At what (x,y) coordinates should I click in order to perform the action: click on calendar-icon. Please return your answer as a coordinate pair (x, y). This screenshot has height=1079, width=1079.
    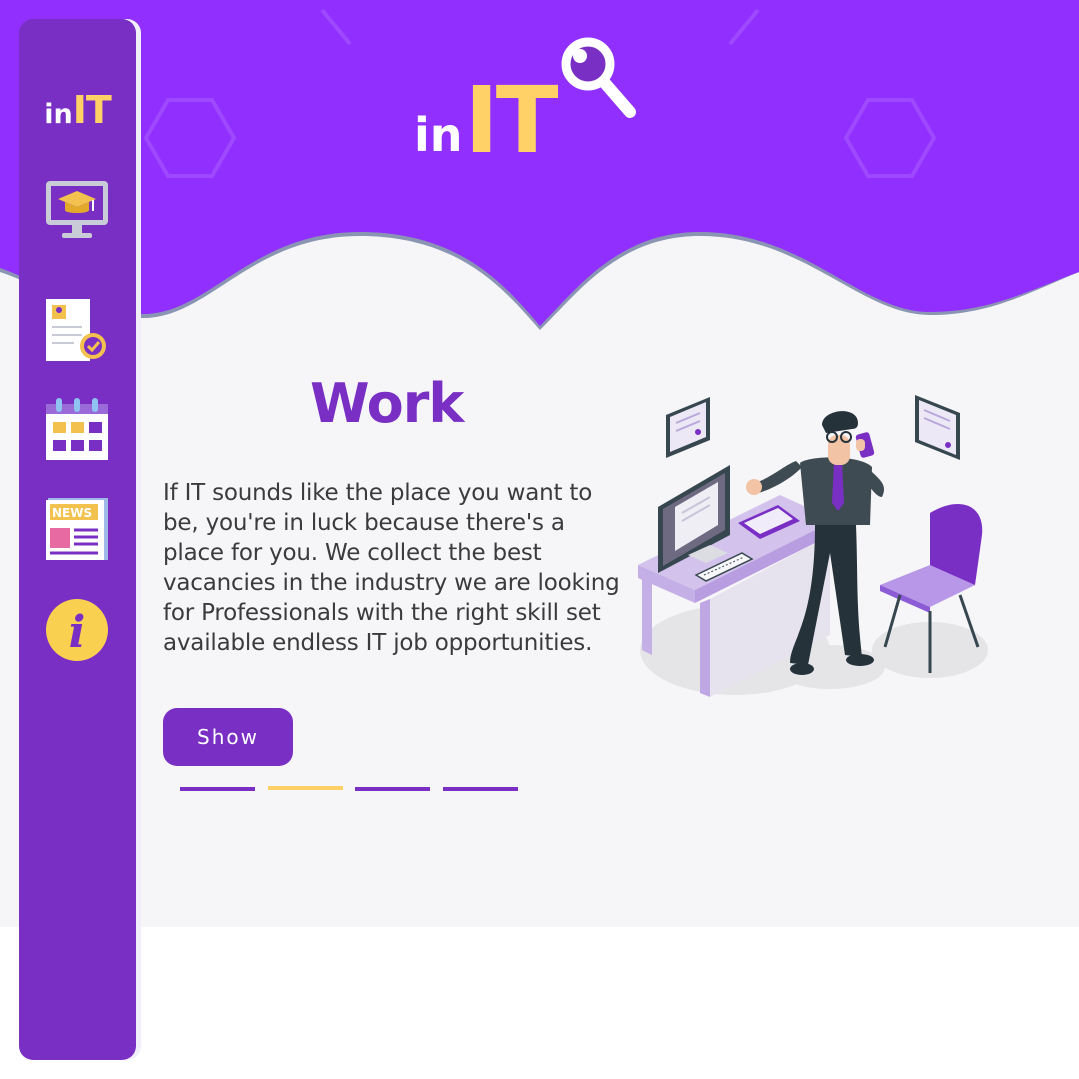
    Looking at the image, I should click on (77, 429).